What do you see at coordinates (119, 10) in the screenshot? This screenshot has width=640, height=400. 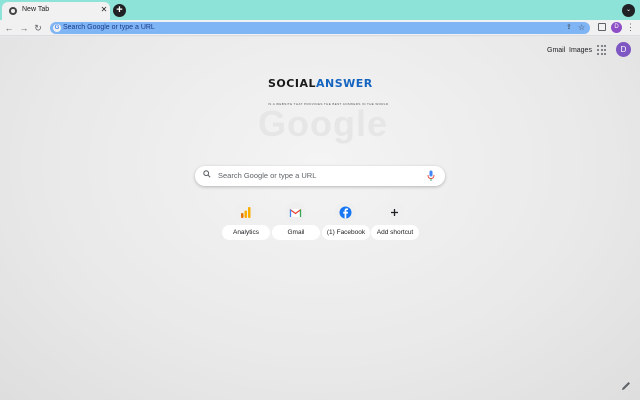 I see `new-tab-button: +` at bounding box center [119, 10].